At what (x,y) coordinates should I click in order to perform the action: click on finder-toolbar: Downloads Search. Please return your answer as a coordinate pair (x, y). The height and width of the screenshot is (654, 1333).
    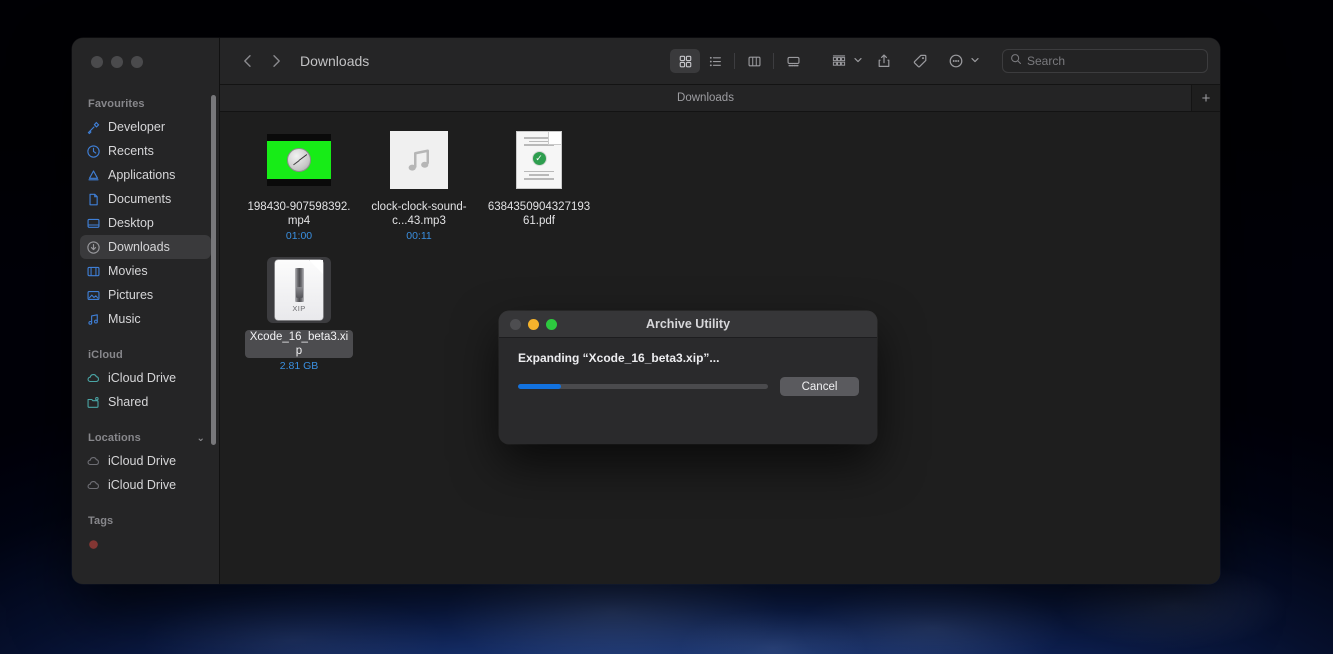
    Looking at the image, I should click on (720, 61).